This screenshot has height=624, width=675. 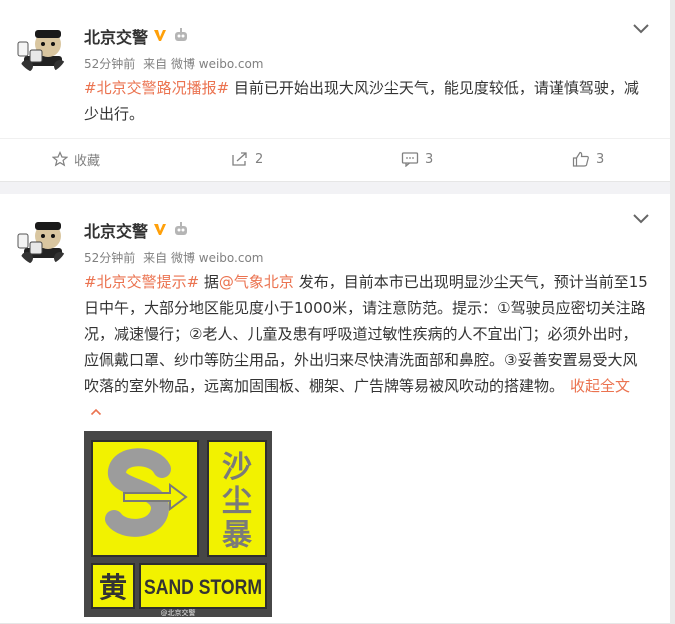 What do you see at coordinates (178, 612) in the screenshot?
I see `image-watermark: @北京交警` at bounding box center [178, 612].